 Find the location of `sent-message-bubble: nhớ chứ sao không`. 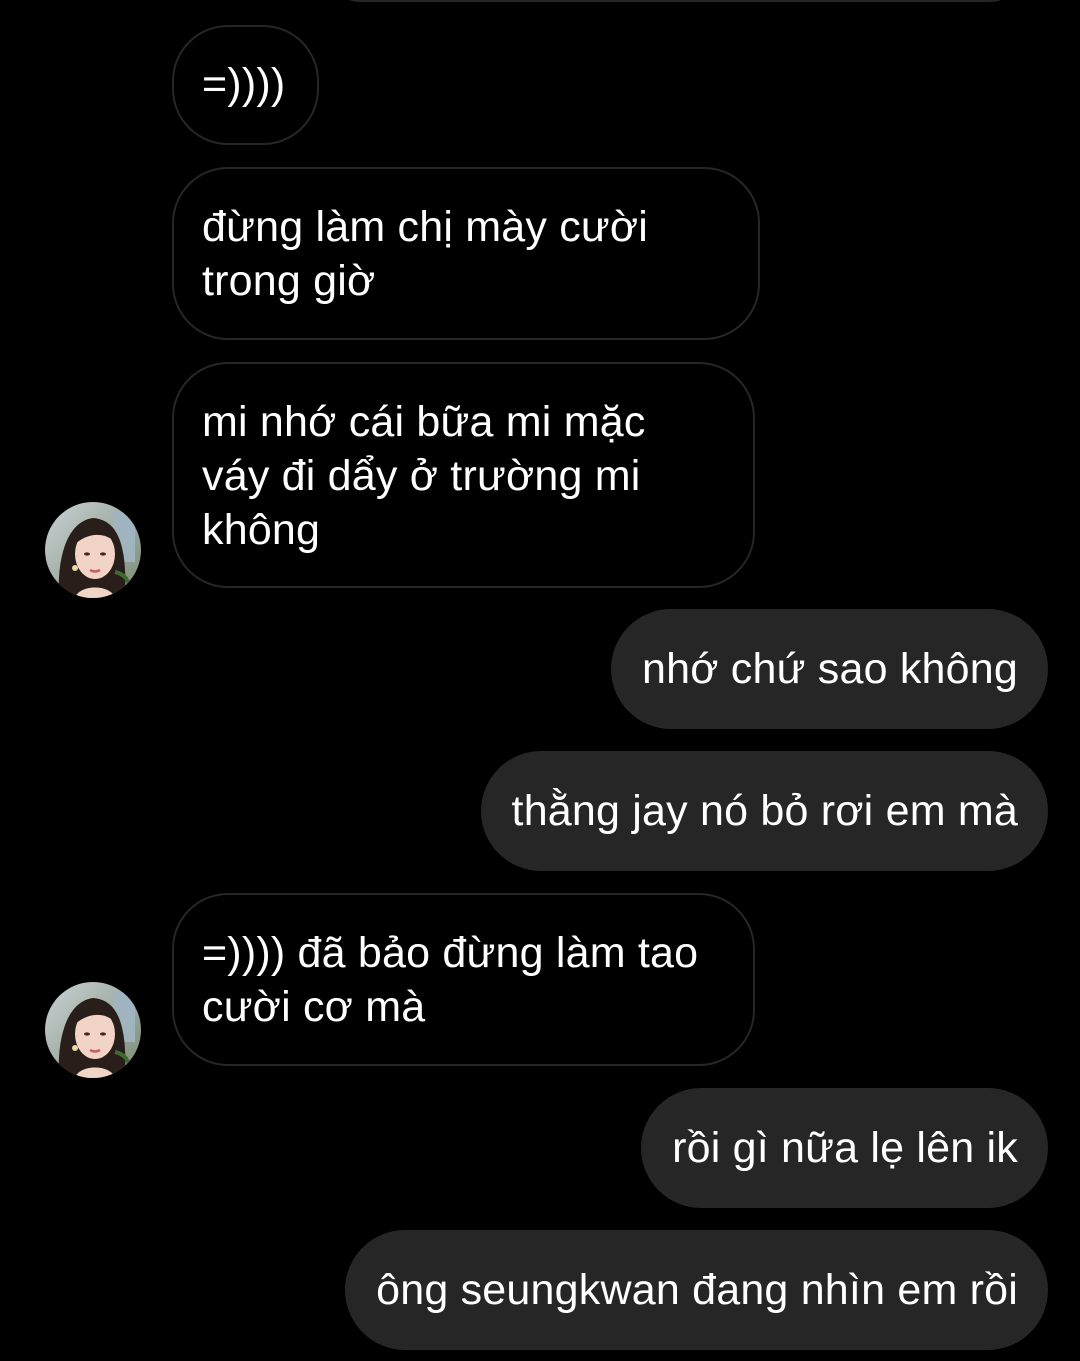

sent-message-bubble: nhớ chứ sao không is located at coordinates (829, 669).